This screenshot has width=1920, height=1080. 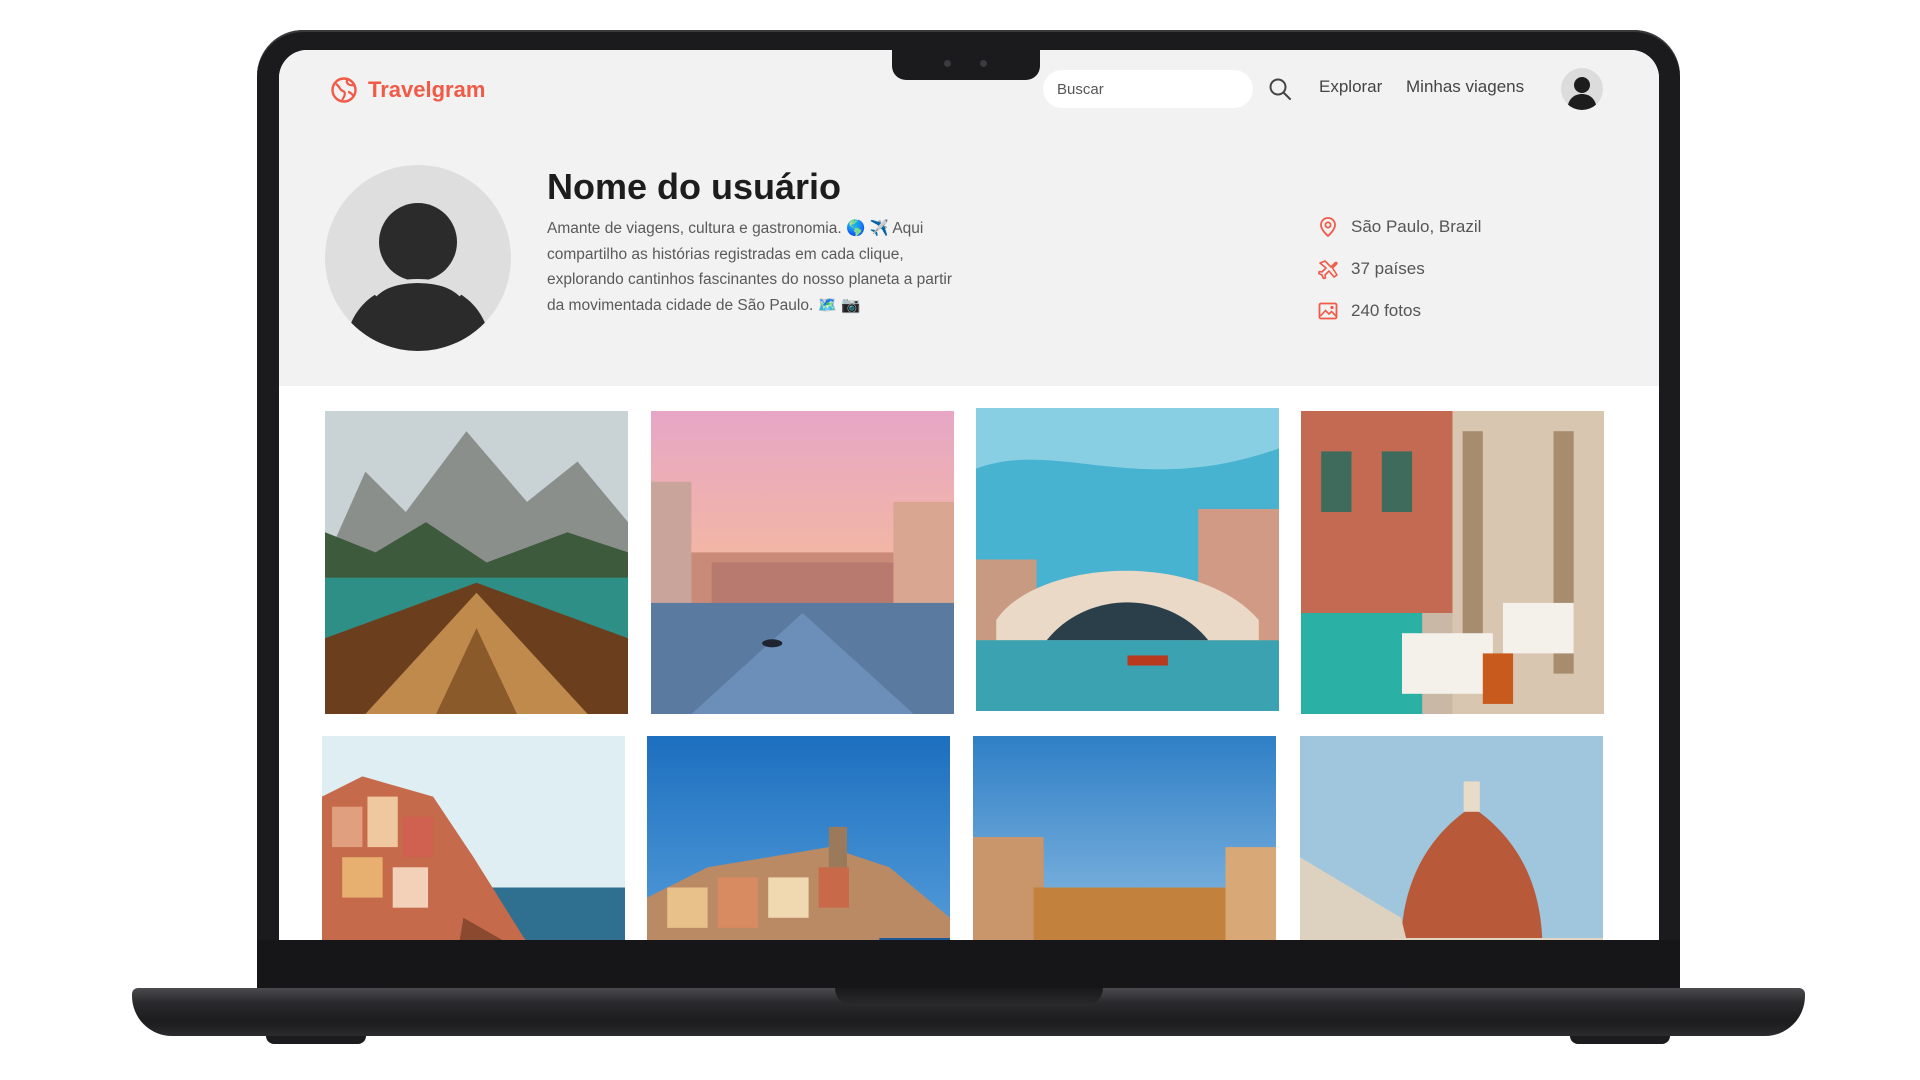 I want to click on profile-name: Nome do usuário, so click(x=694, y=186).